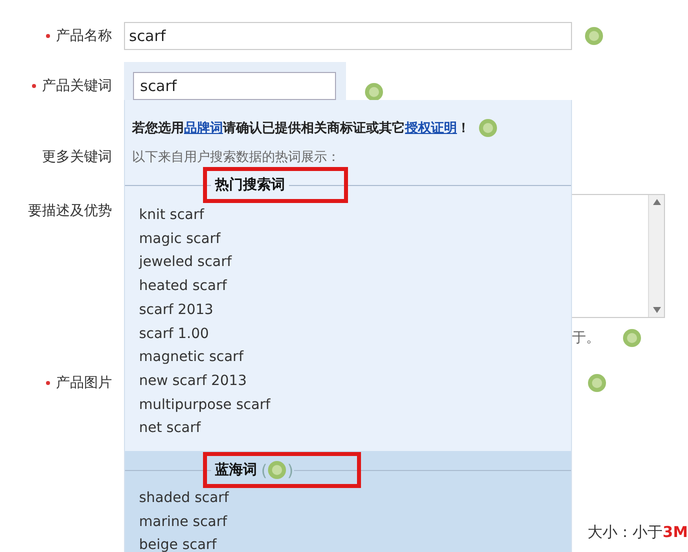  I want to click on down-arrow-icon, so click(656, 310).